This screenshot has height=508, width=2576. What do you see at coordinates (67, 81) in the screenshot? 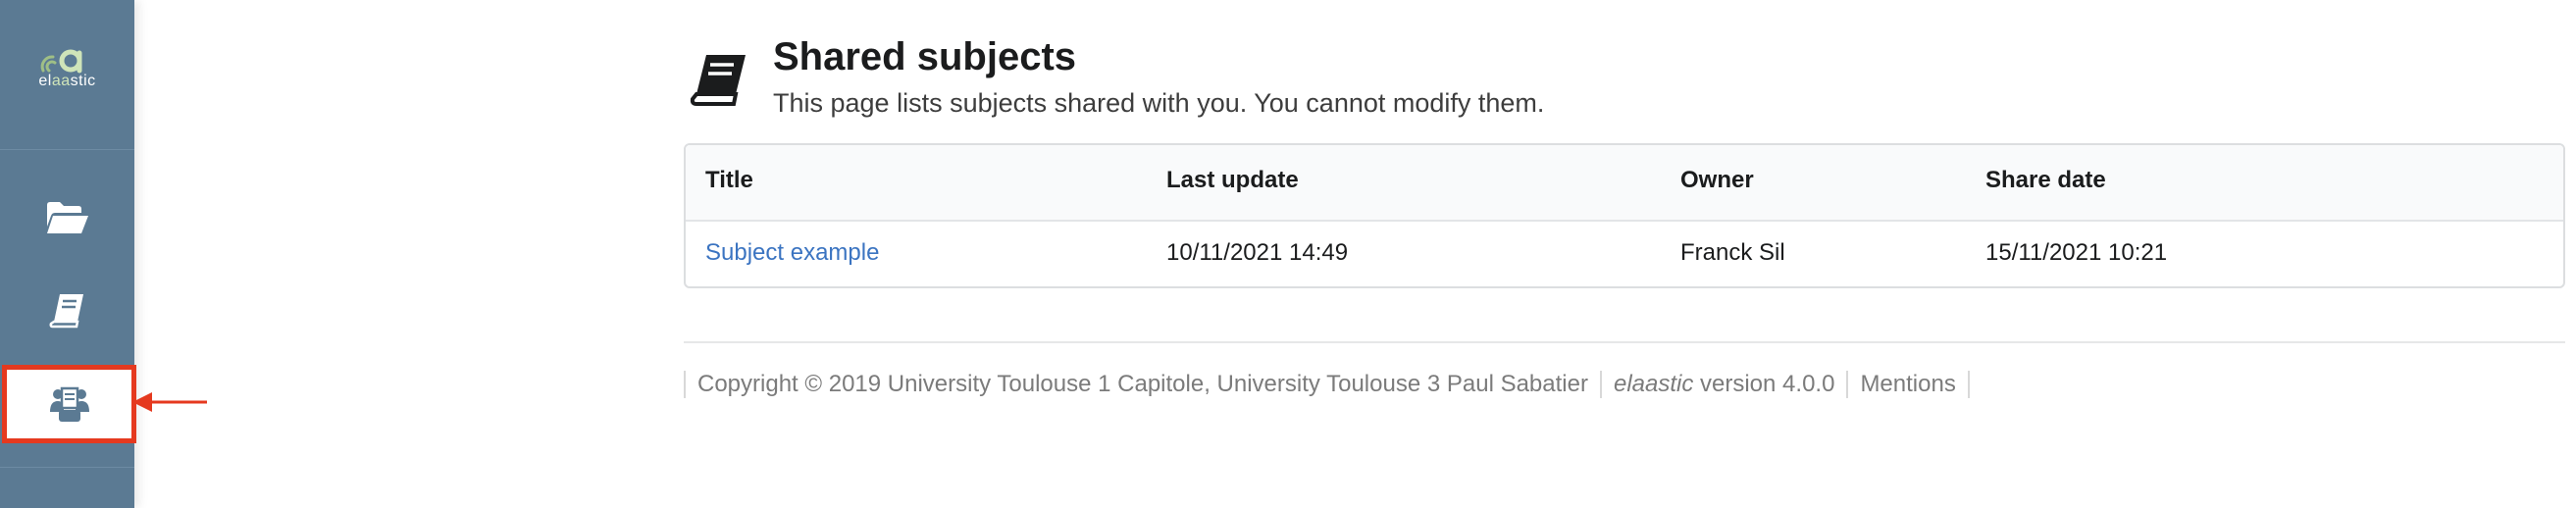
I see `brand-name: elaastic` at bounding box center [67, 81].